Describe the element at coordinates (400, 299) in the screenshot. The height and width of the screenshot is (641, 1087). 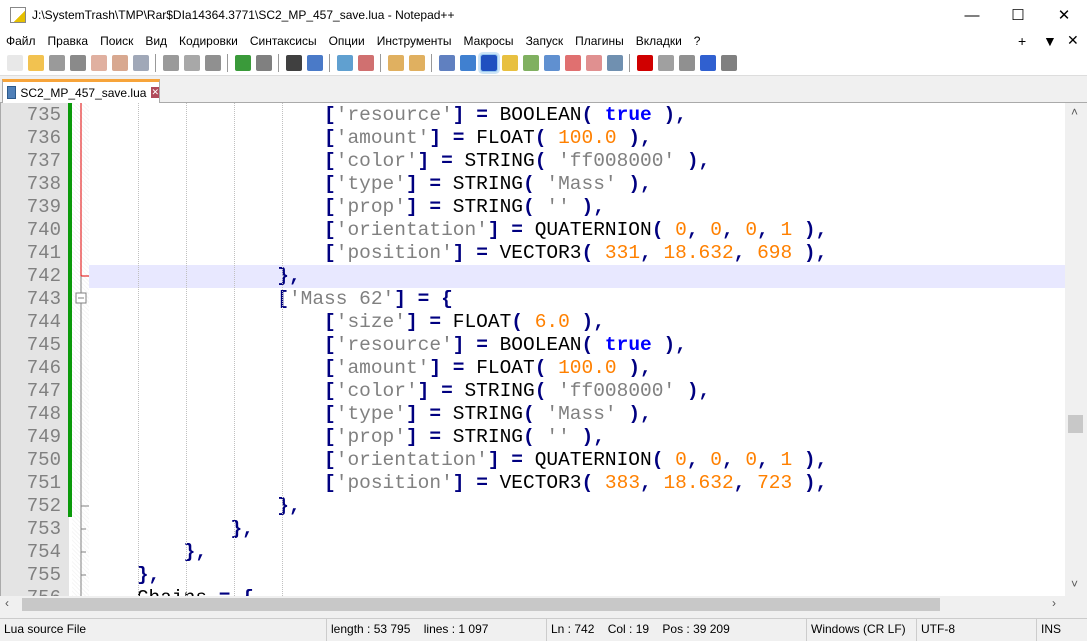
I see `operator-token: ]` at that location.